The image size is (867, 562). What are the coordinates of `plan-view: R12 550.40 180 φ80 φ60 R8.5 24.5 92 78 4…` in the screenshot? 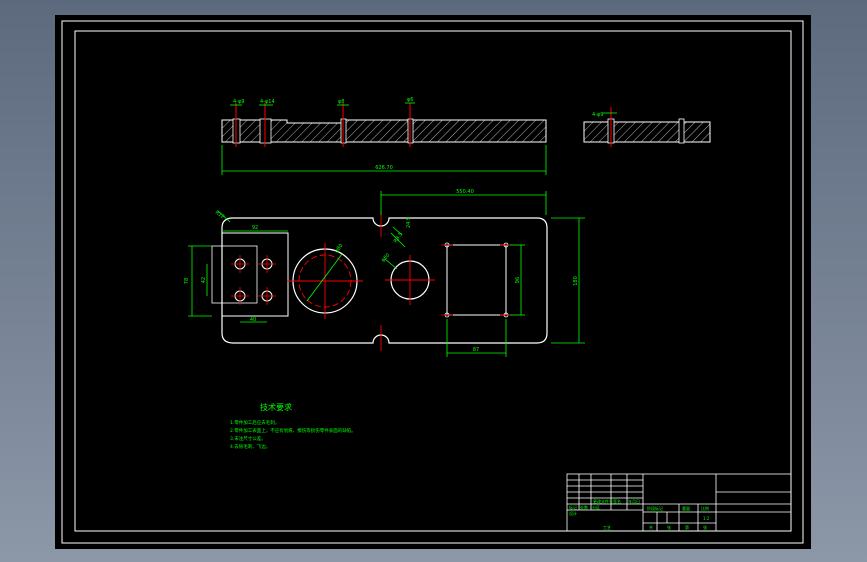 It's located at (384, 273).